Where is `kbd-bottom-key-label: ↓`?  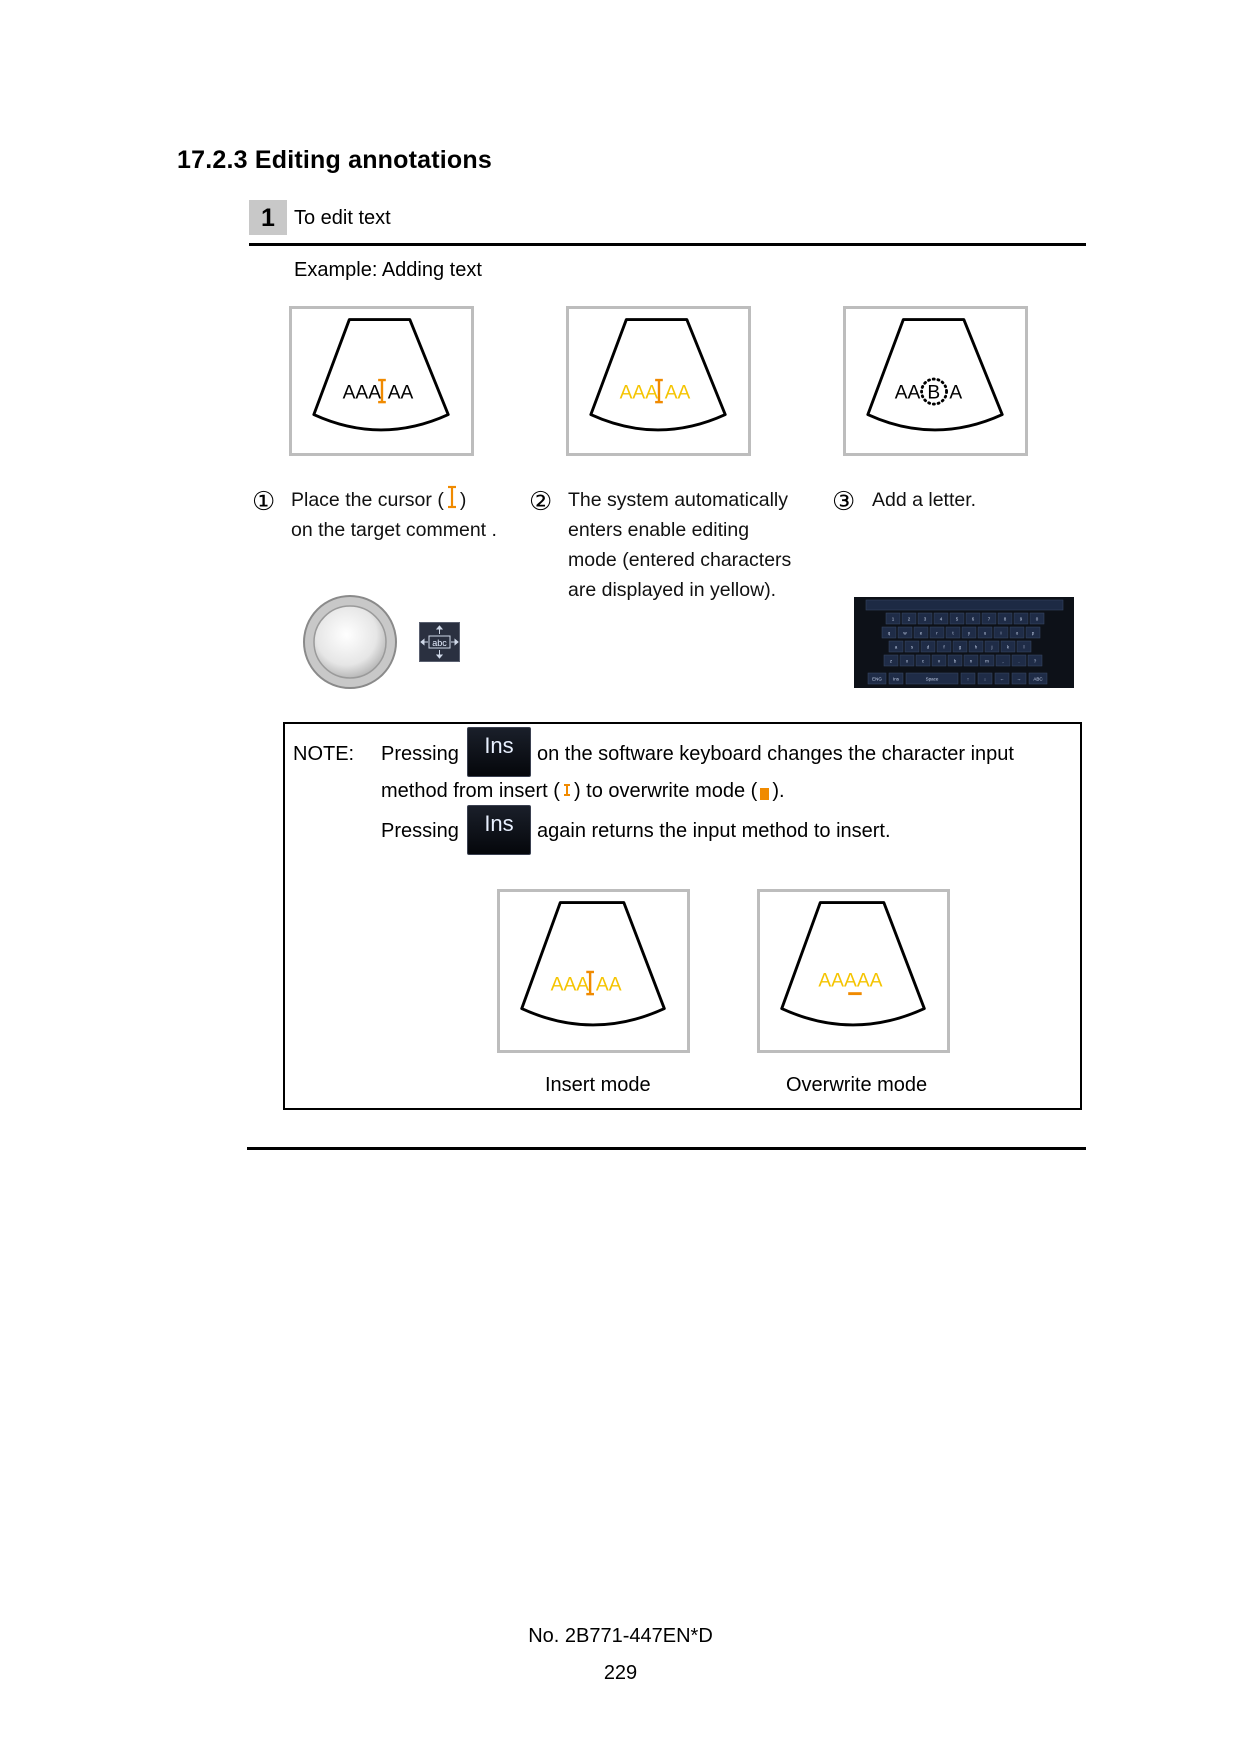
kbd-bottom-key-label: ↓ is located at coordinates (985, 678).